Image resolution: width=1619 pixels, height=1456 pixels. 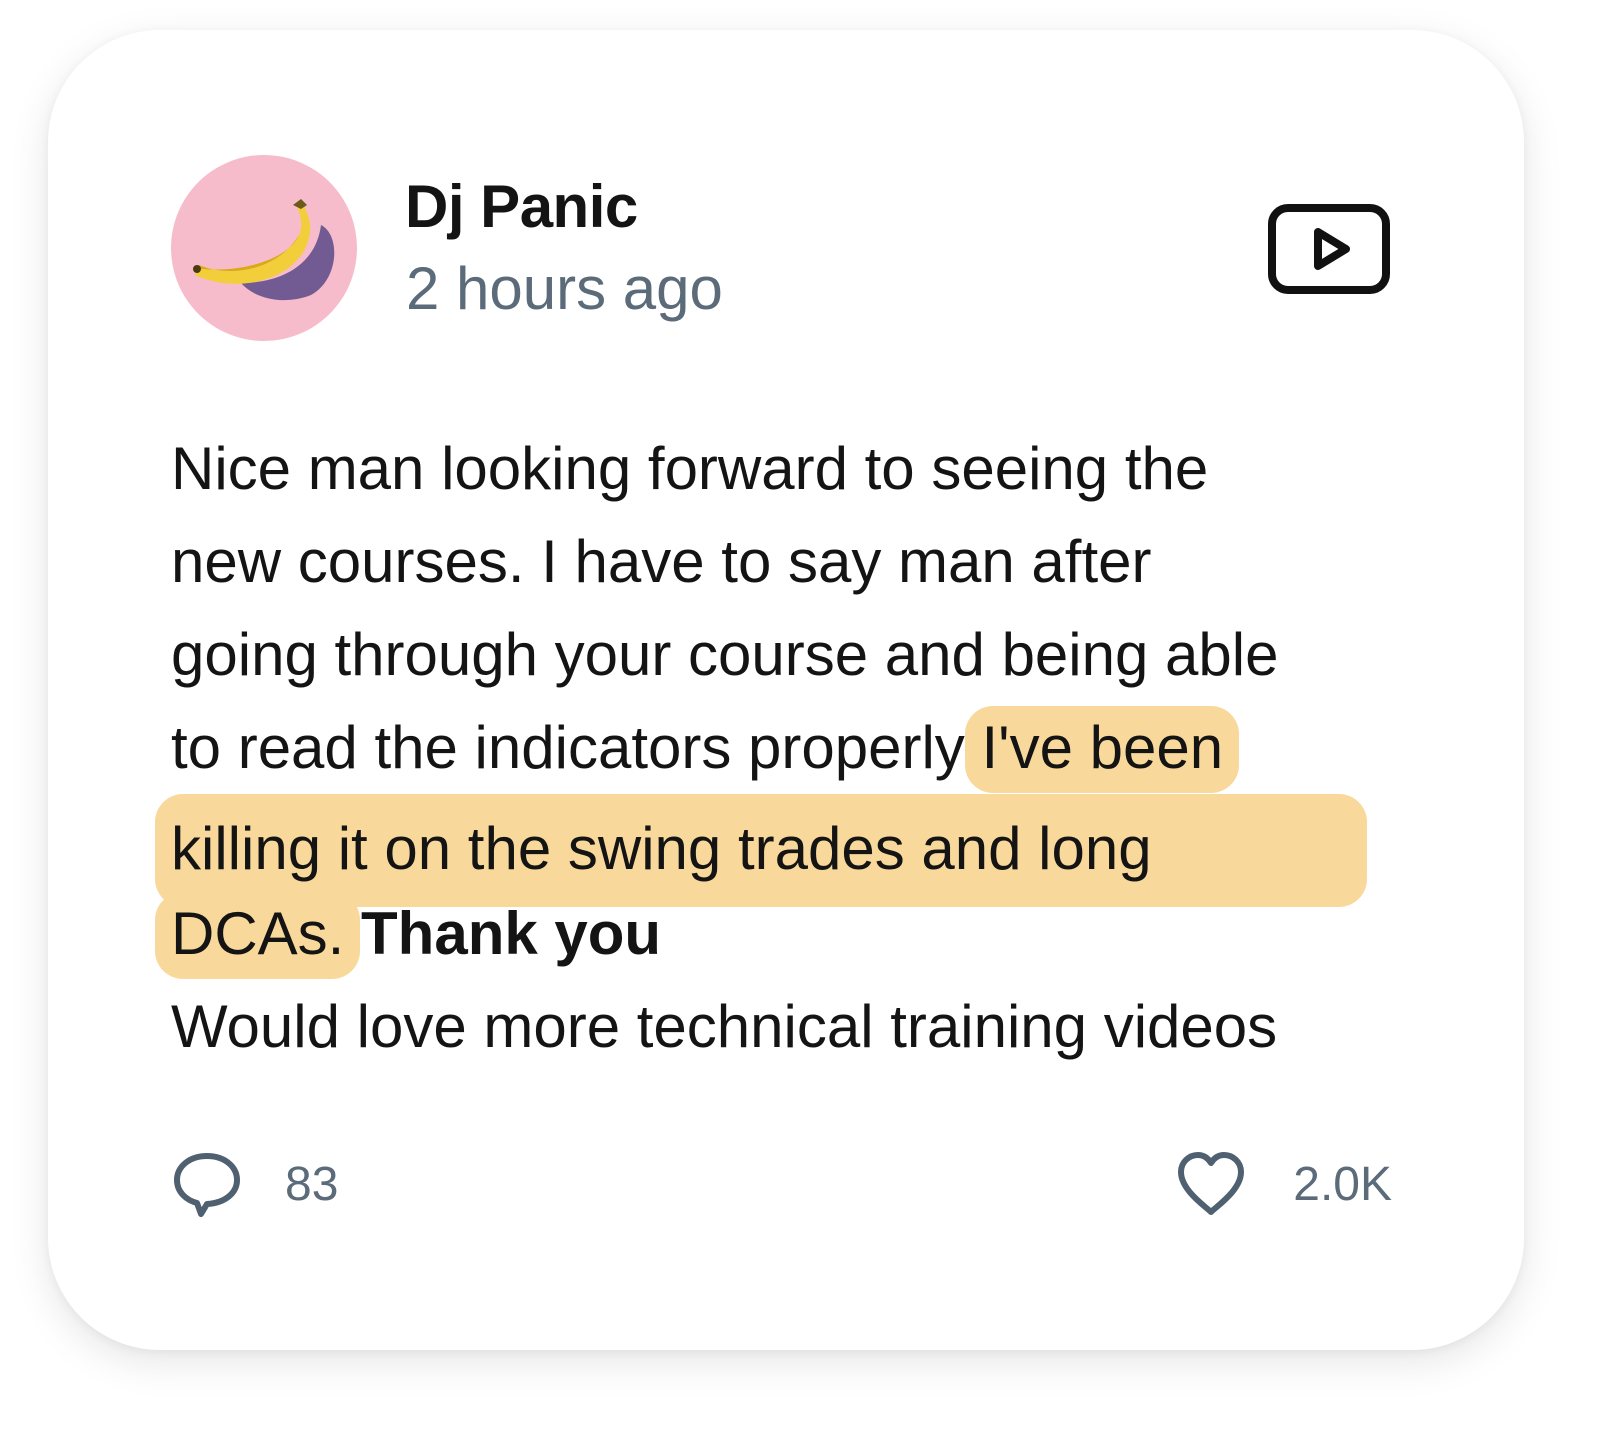 I want to click on author-name: Dj Panic, so click(x=521, y=206).